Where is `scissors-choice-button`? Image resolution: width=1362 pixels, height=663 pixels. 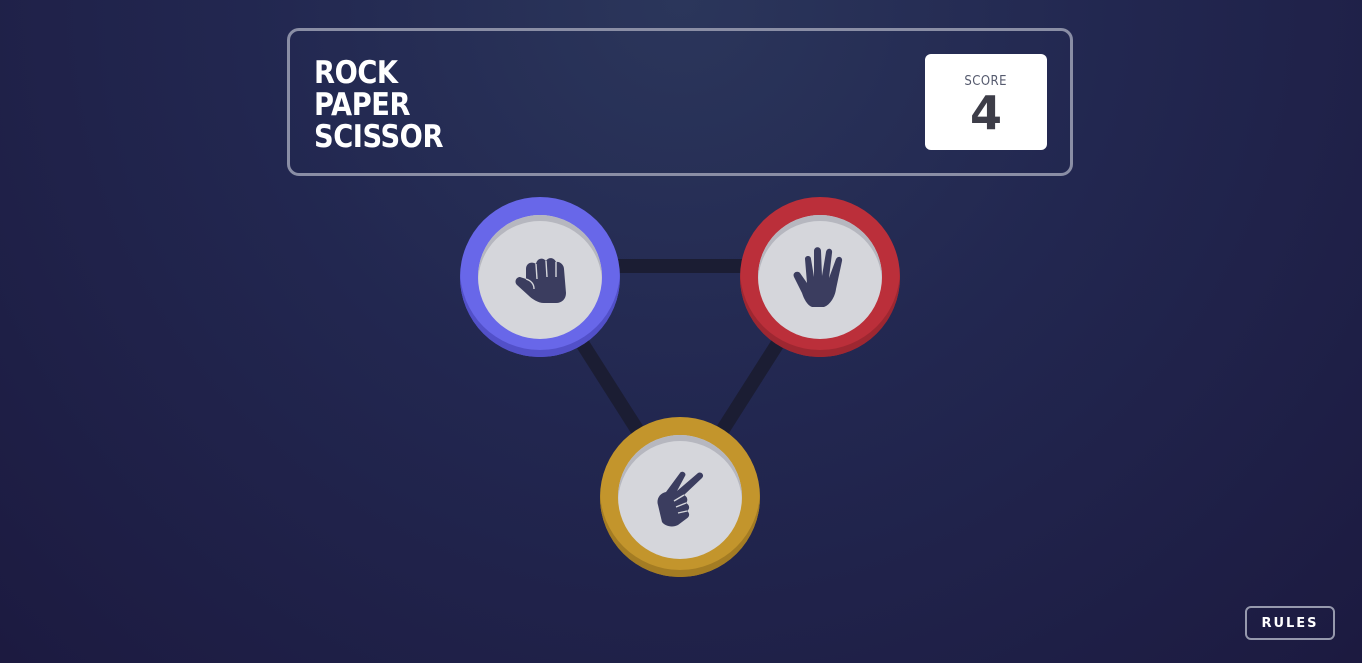
scissors-choice-button is located at coordinates (680, 497).